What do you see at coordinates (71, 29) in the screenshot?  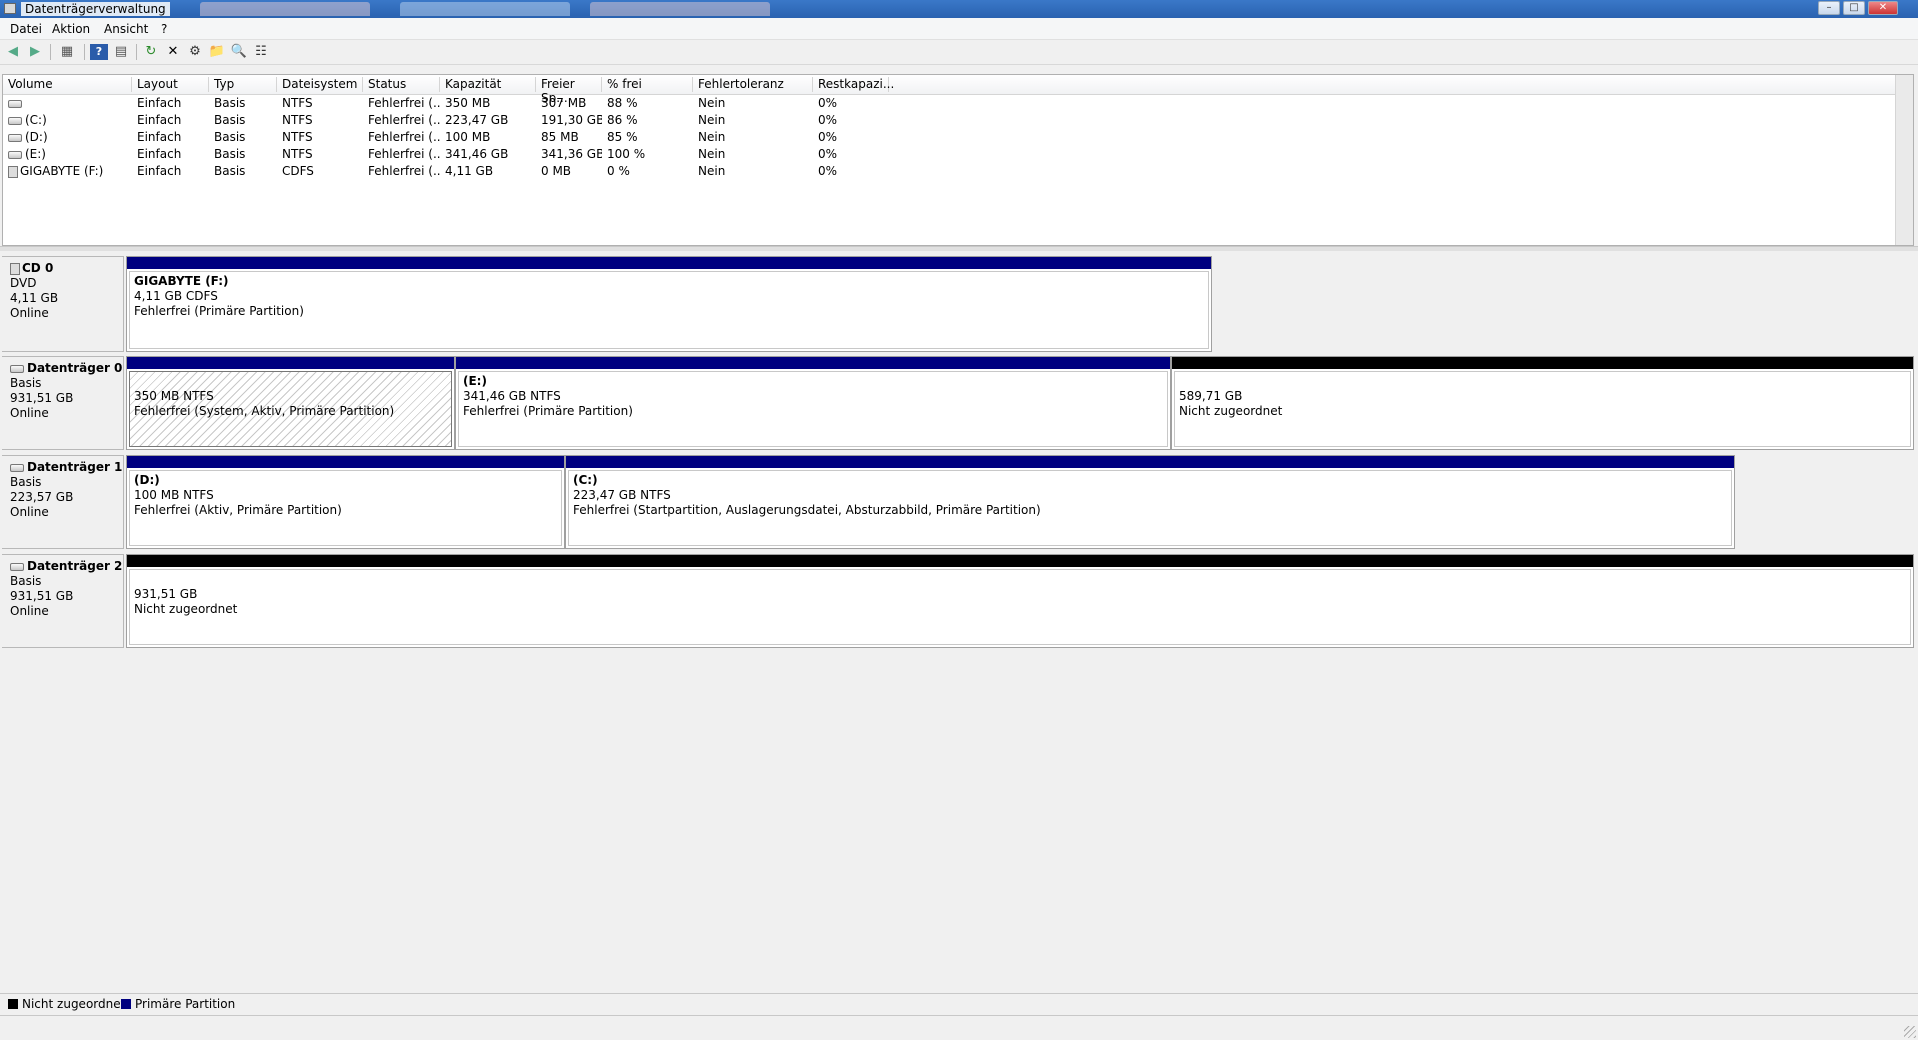 I see `menu-aktion: Aktion` at bounding box center [71, 29].